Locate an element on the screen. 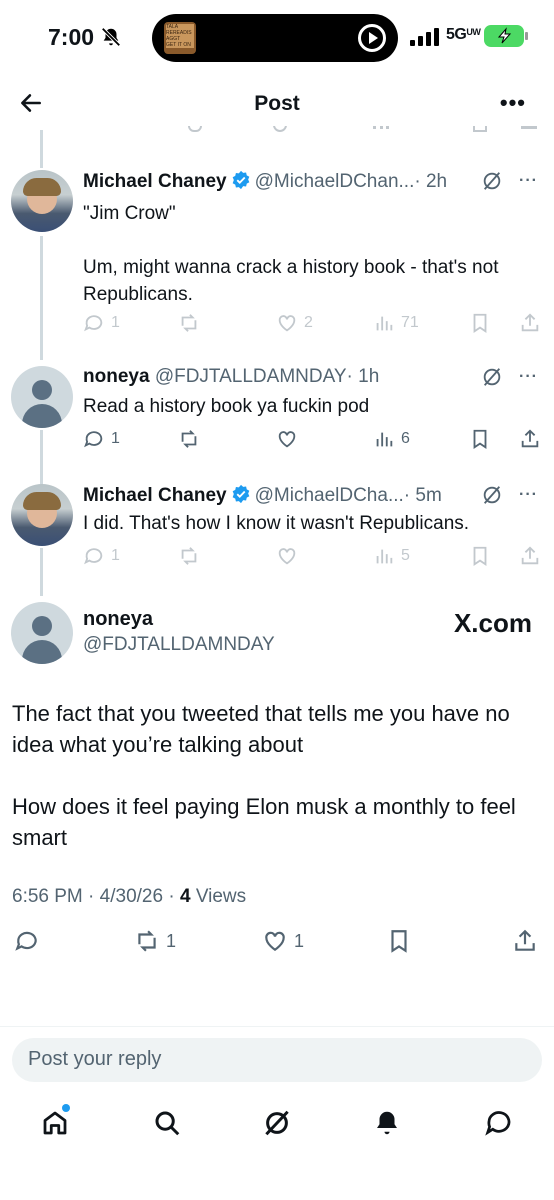  now-playing-thumbnail: TALA REREADIS AGGT GET IT ON is located at coordinates (180, 38).